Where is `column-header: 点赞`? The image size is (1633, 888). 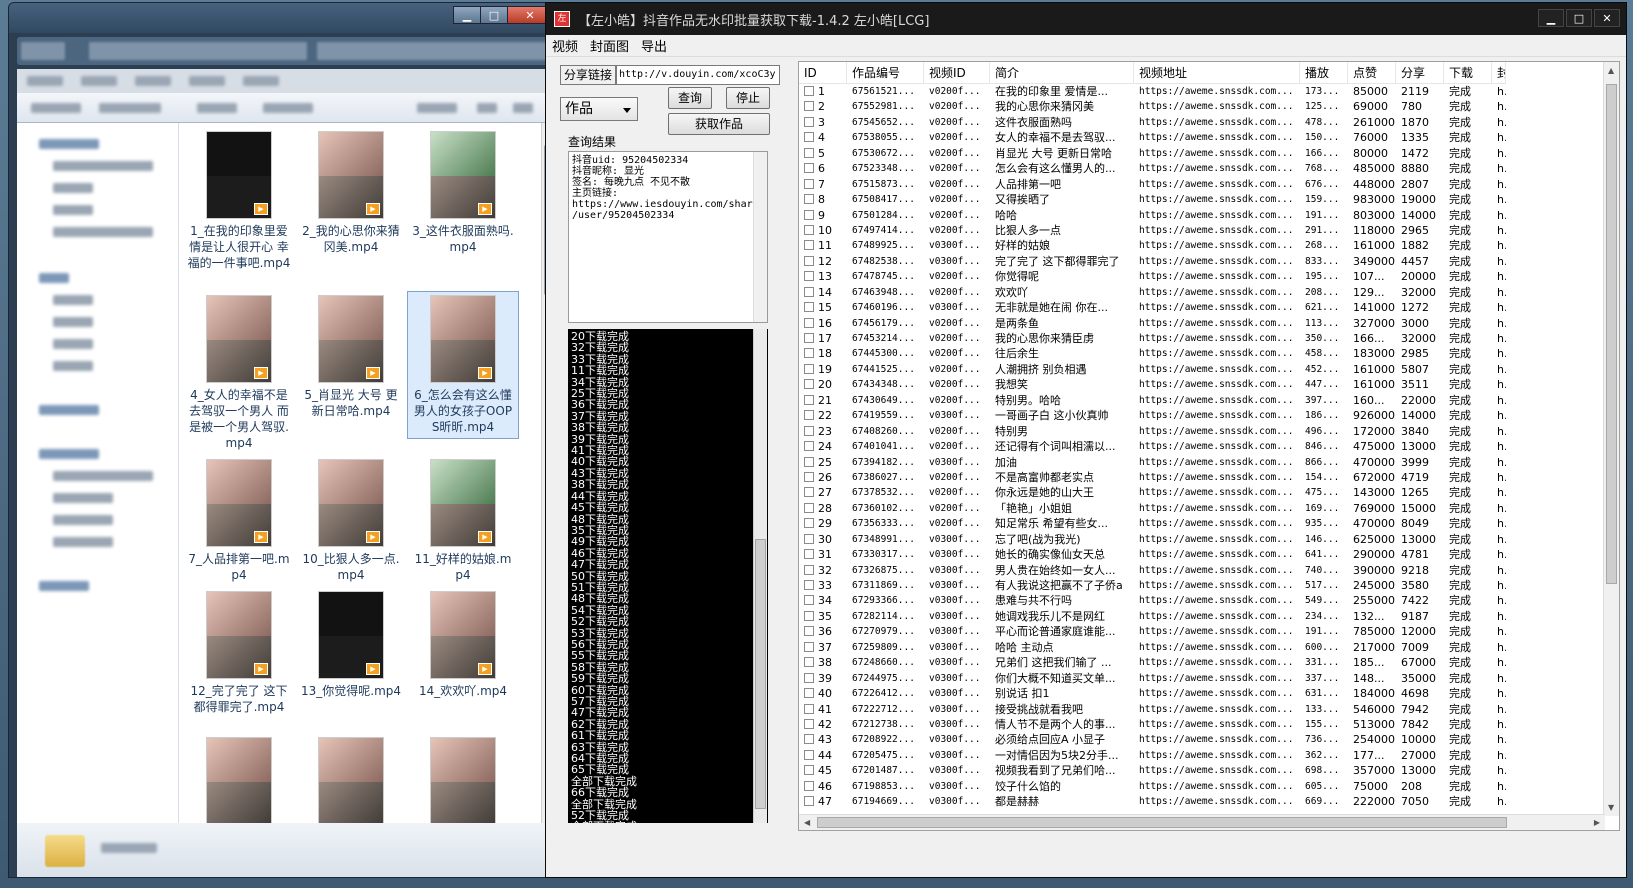 column-header: 点赞 is located at coordinates (1372, 72).